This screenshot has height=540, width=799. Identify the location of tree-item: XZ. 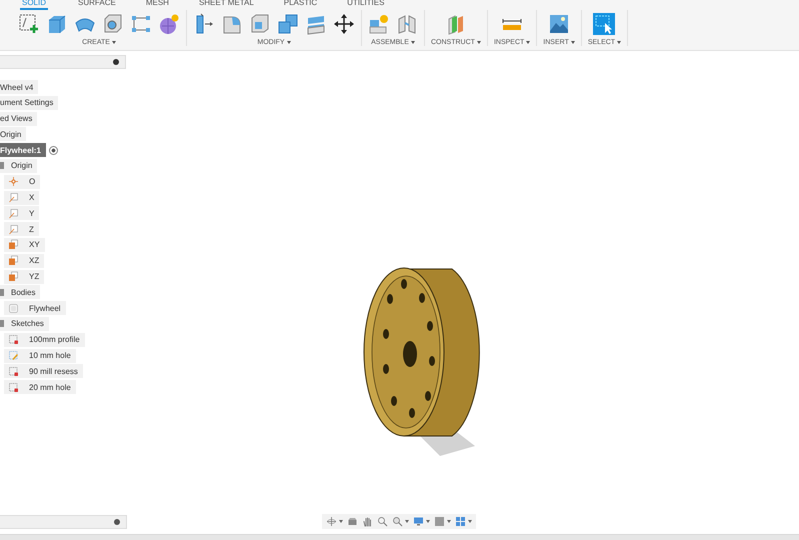
(24, 261).